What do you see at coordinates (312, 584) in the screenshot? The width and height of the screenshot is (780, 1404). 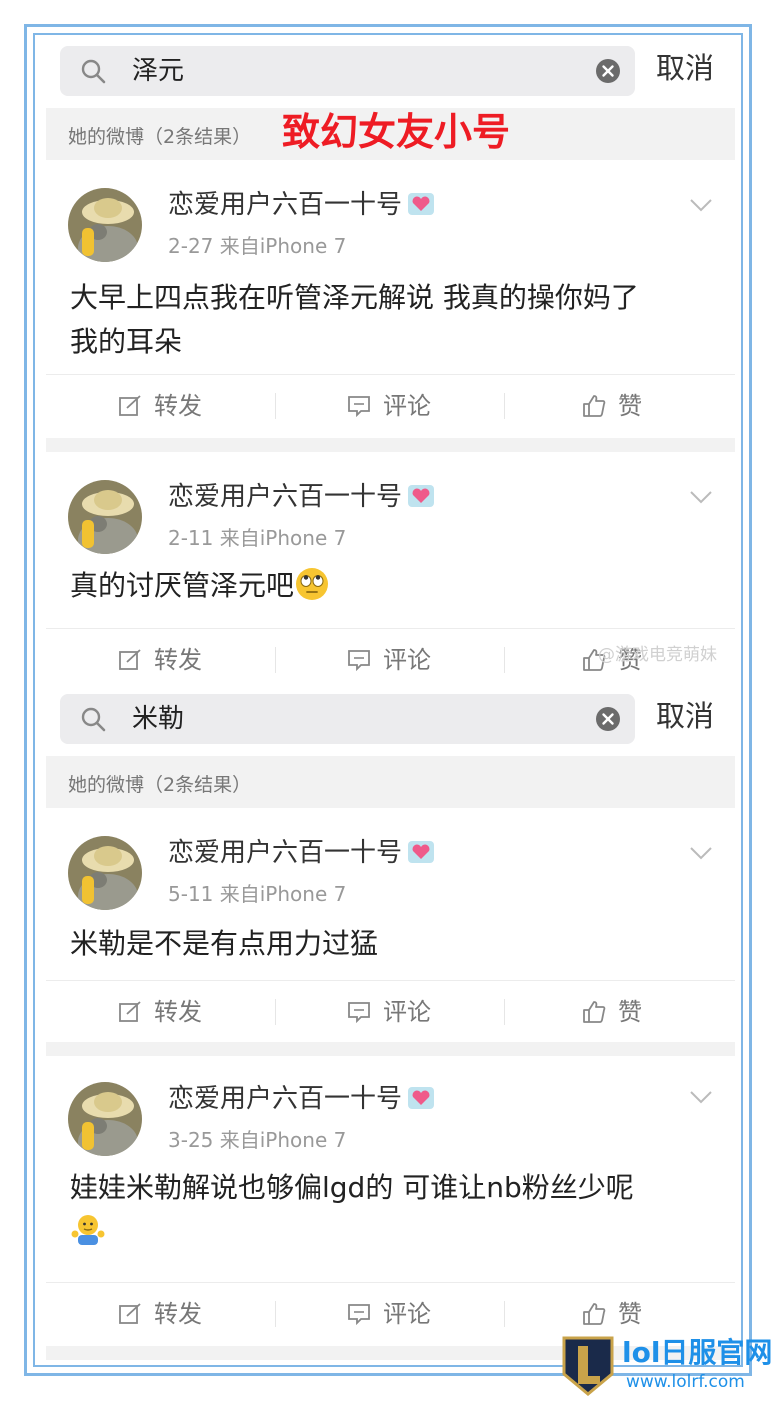 I see `eye-roll-emoji` at bounding box center [312, 584].